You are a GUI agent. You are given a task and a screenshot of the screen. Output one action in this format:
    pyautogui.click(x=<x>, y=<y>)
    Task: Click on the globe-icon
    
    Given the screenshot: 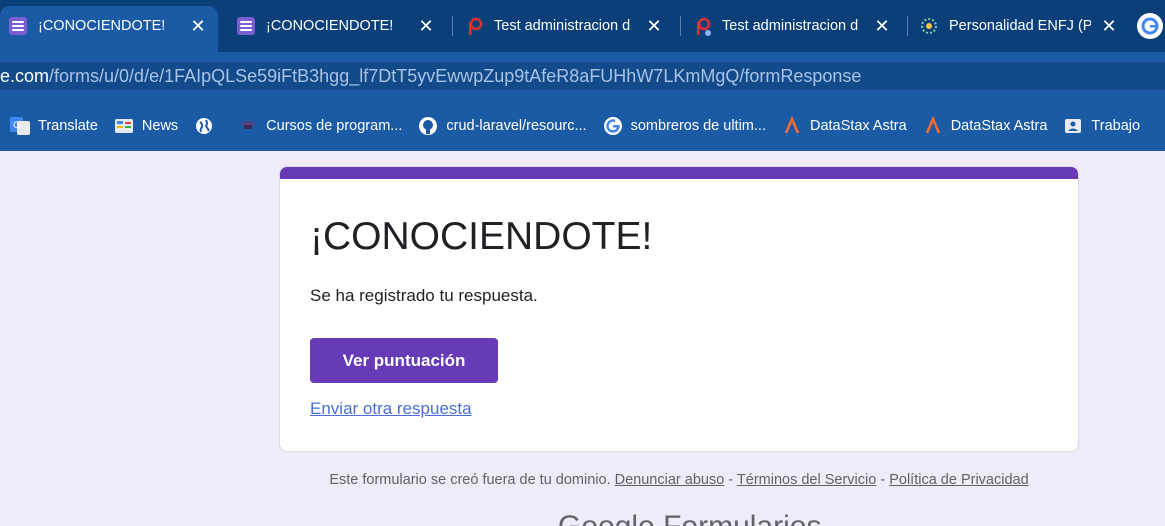 What is the action you would take?
    pyautogui.click(x=204, y=126)
    